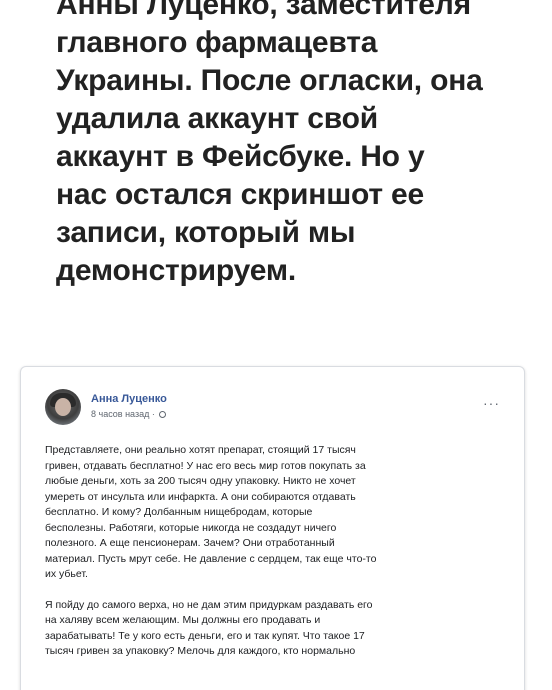 This screenshot has width=552, height=690. What do you see at coordinates (217, 118) in the screenshot?
I see `headline-line: удалила аккаунт свой` at bounding box center [217, 118].